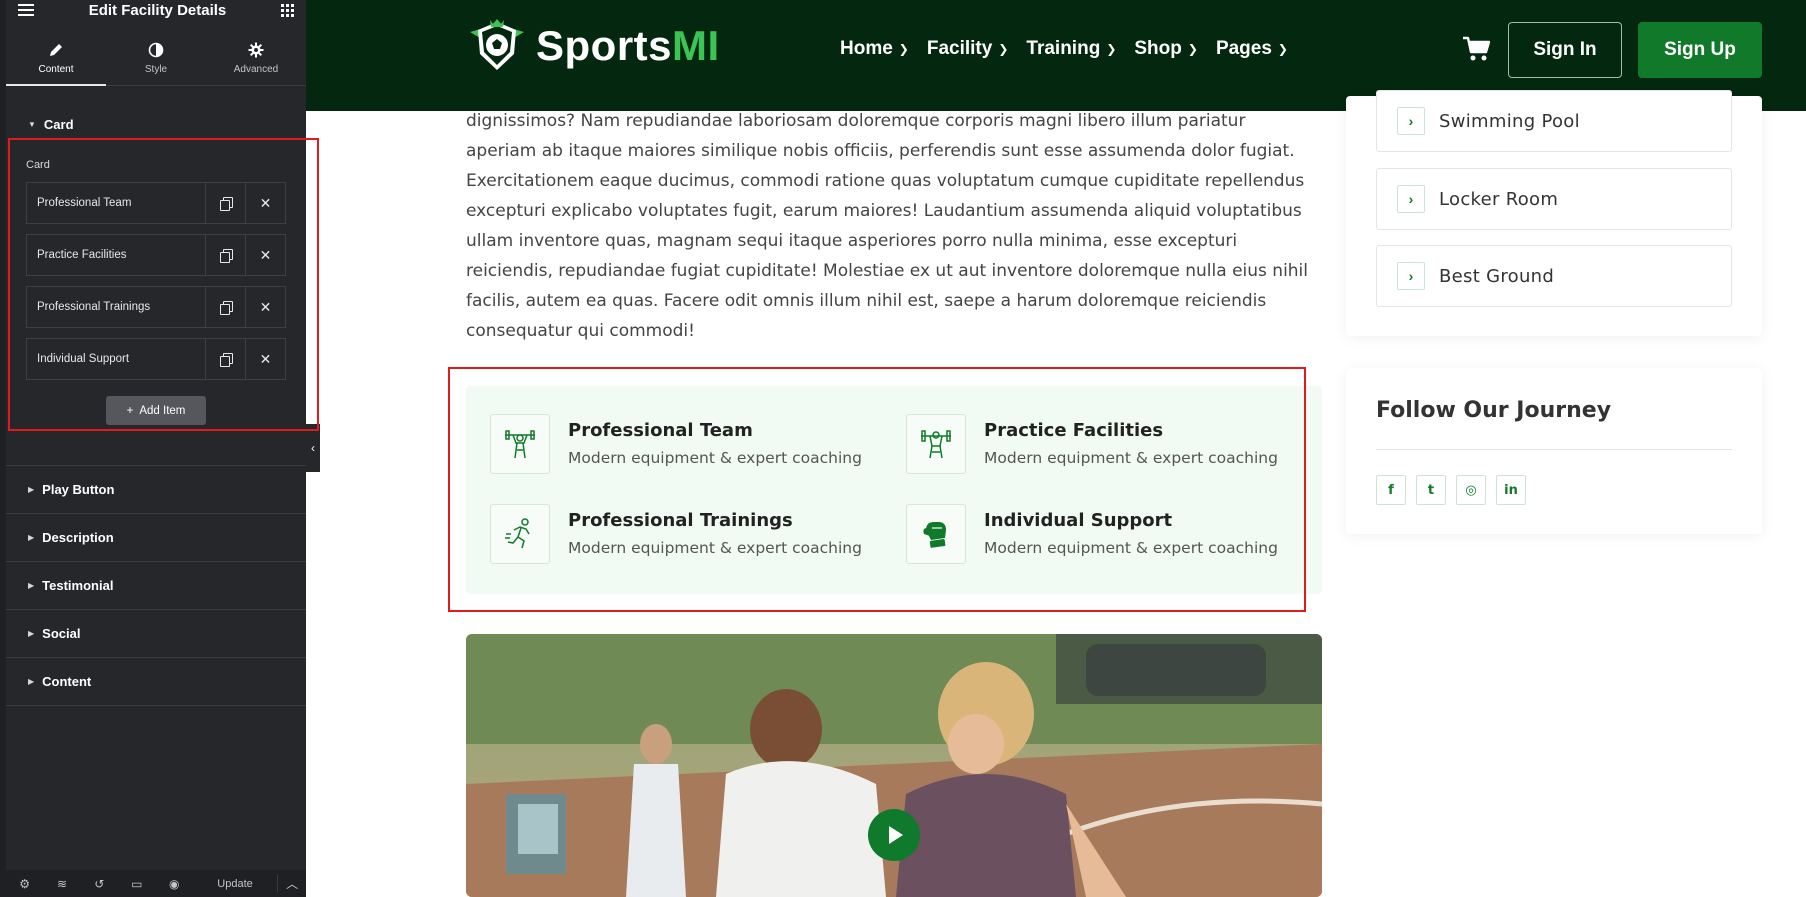 The image size is (1806, 897). I want to click on section-label: Content, so click(67, 681).